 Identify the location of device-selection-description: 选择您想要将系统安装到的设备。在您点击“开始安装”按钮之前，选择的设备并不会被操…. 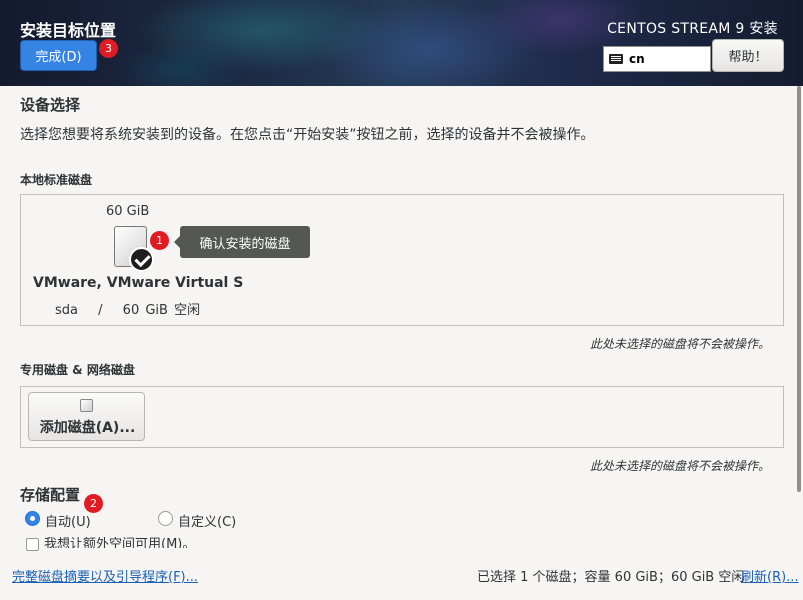
(307, 135).